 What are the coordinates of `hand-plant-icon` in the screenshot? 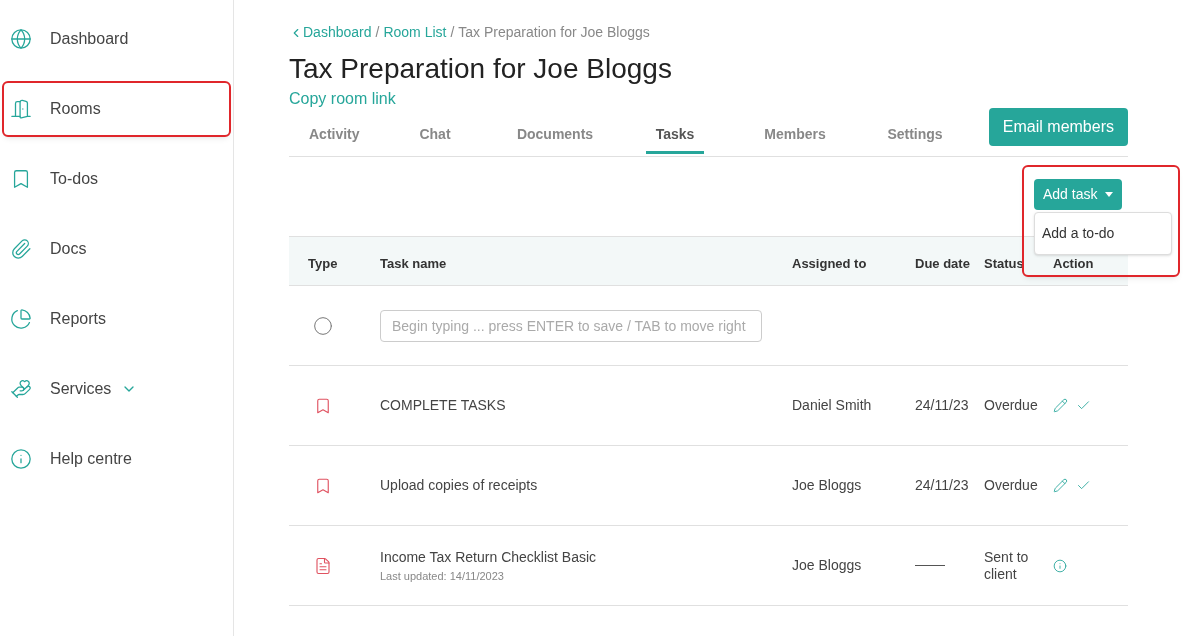 It's located at (21, 389).